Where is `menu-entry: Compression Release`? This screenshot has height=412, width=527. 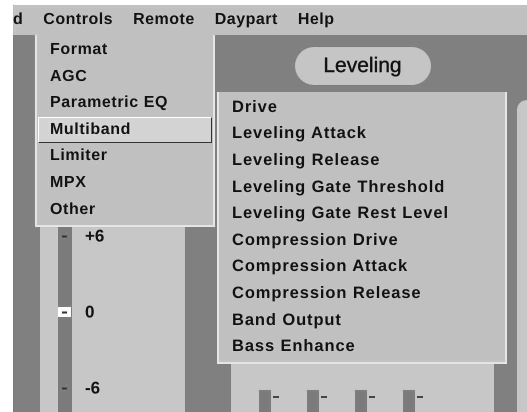 menu-entry: Compression Release is located at coordinates (362, 293).